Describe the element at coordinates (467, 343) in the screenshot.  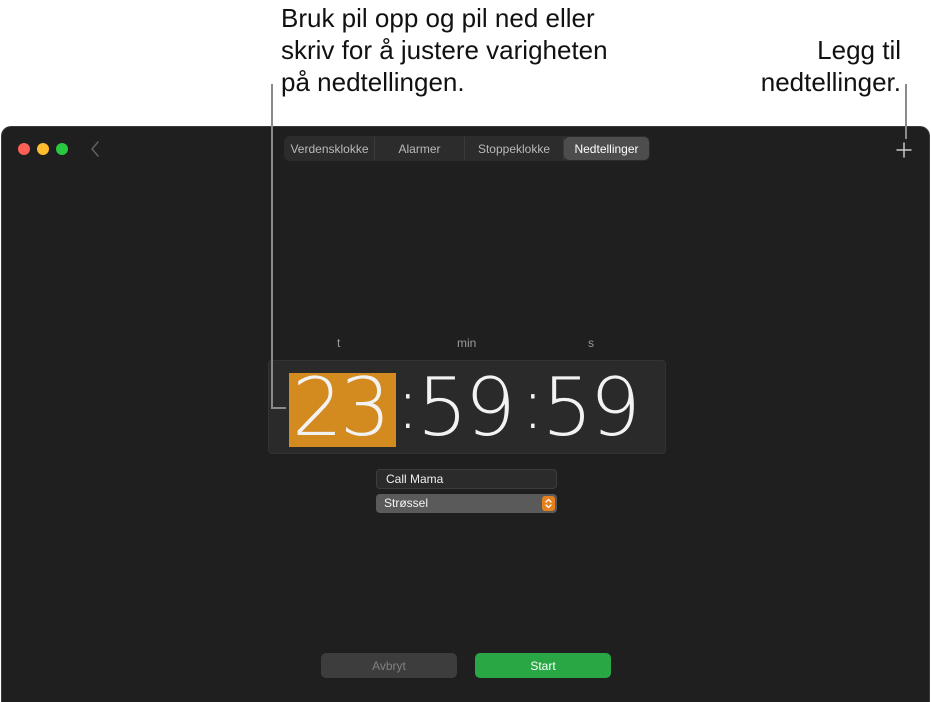
I see `unit-minutes-label: min` at that location.